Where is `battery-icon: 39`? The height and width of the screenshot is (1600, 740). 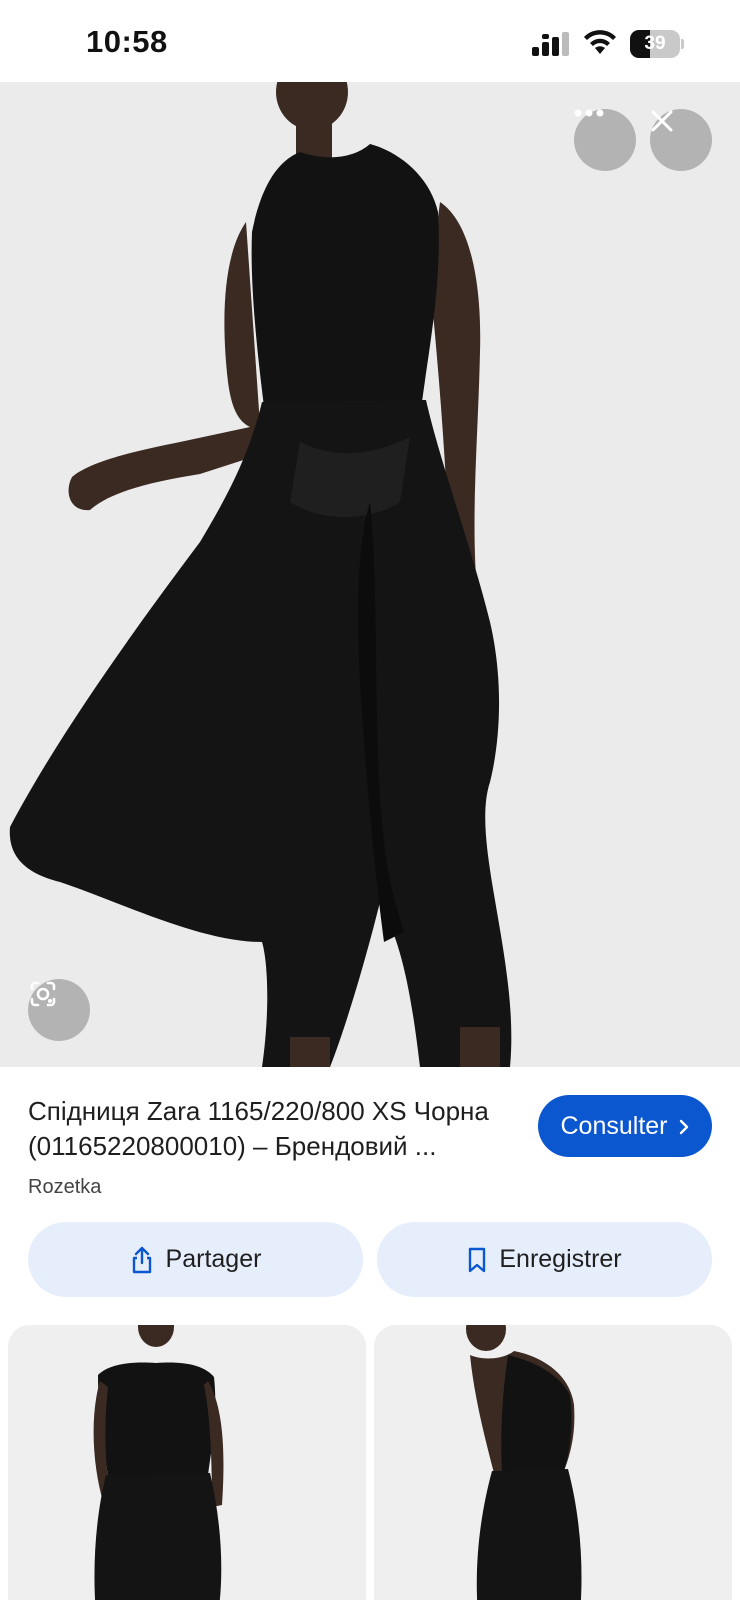
battery-icon: 39 is located at coordinates (657, 44).